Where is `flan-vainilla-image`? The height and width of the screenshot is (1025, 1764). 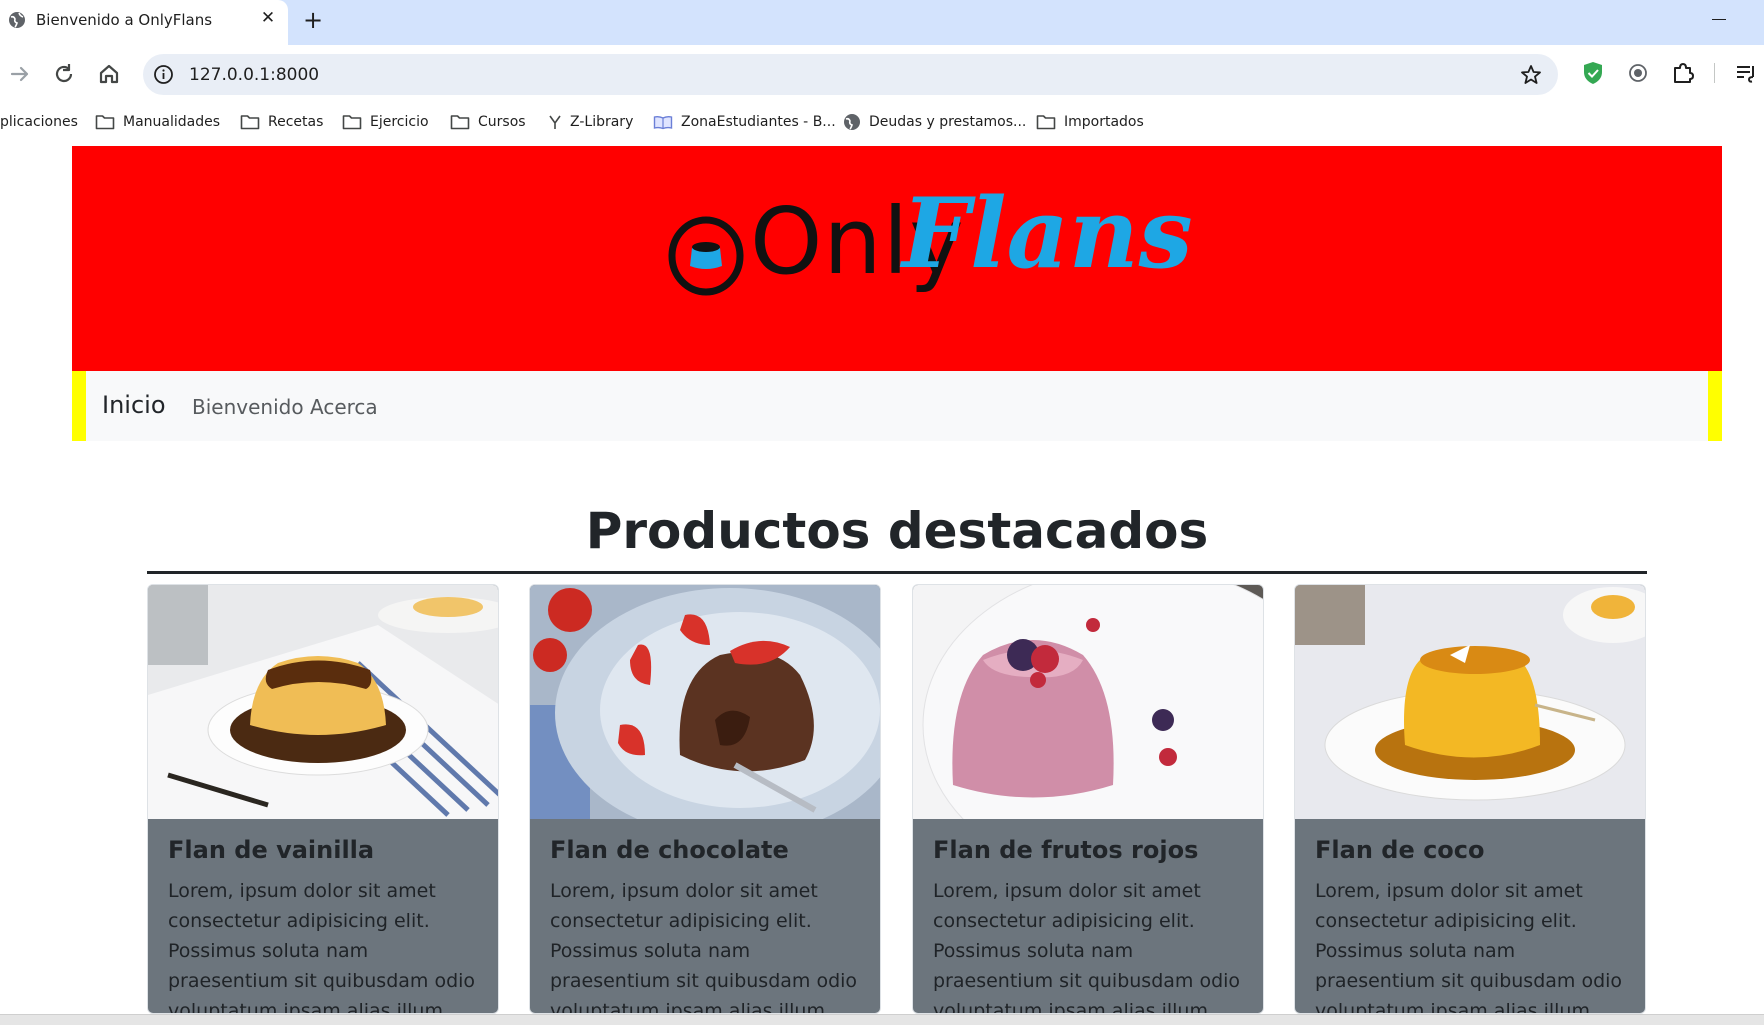
flan-vainilla-image is located at coordinates (323, 702).